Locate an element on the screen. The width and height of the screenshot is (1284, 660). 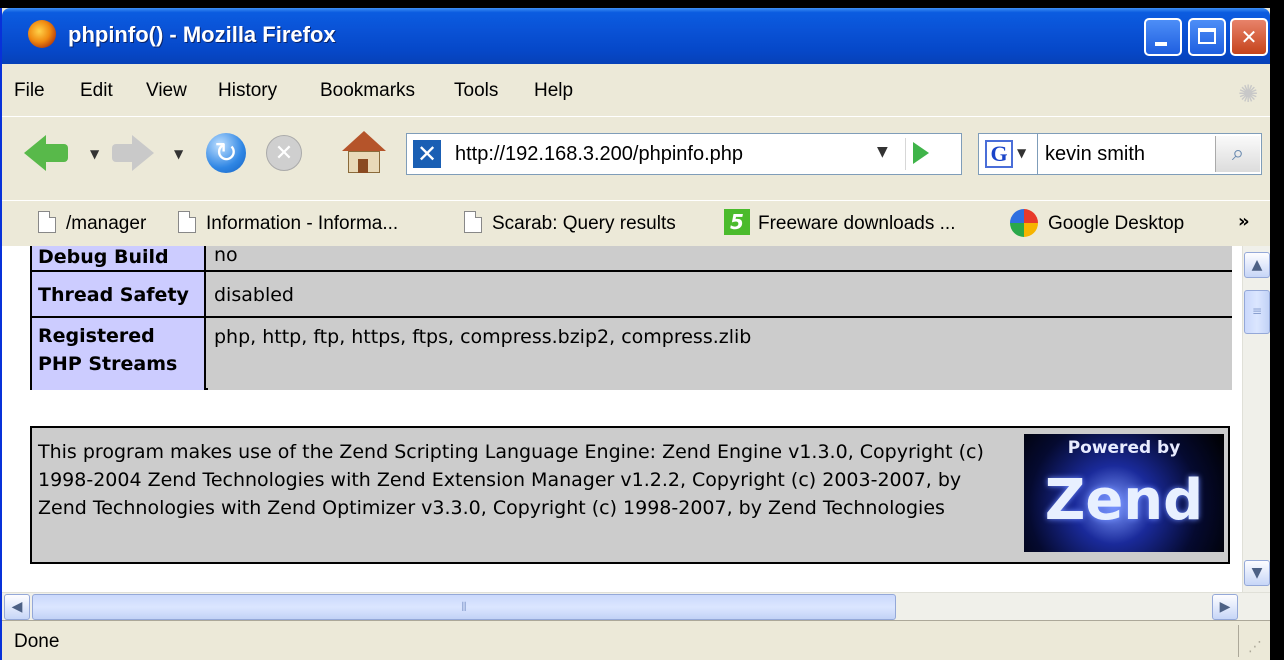
menu-view: View is located at coordinates (166, 91).